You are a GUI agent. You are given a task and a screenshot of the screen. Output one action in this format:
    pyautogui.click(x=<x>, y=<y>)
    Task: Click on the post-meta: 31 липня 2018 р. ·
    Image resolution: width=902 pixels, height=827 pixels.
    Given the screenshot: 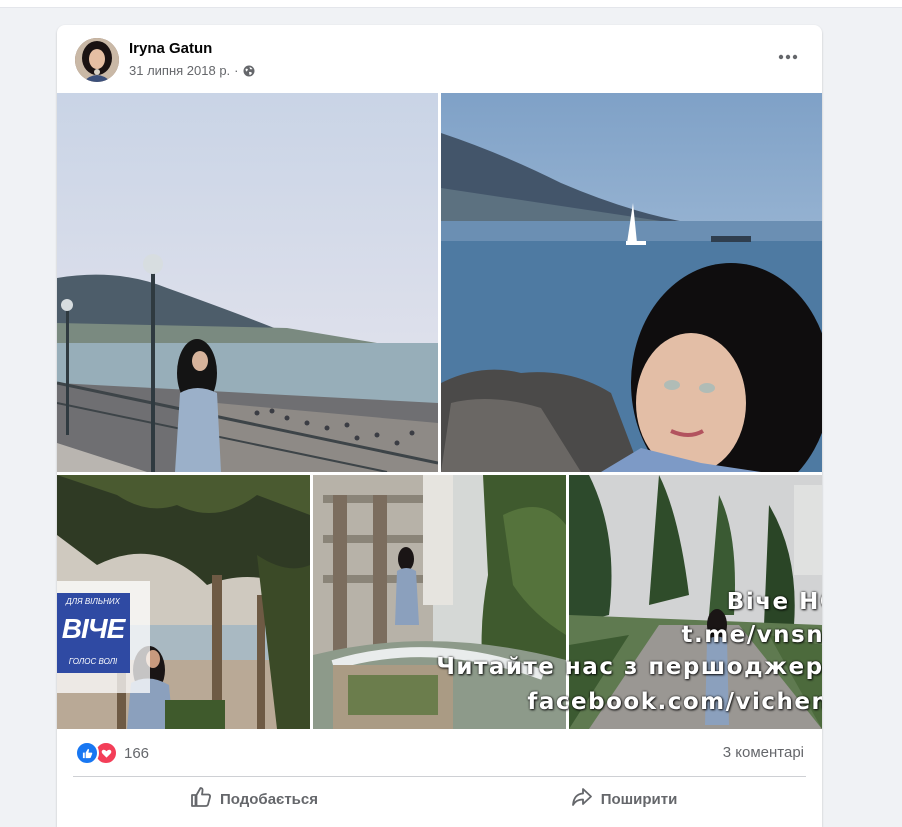 What is the action you would take?
    pyautogui.click(x=192, y=70)
    